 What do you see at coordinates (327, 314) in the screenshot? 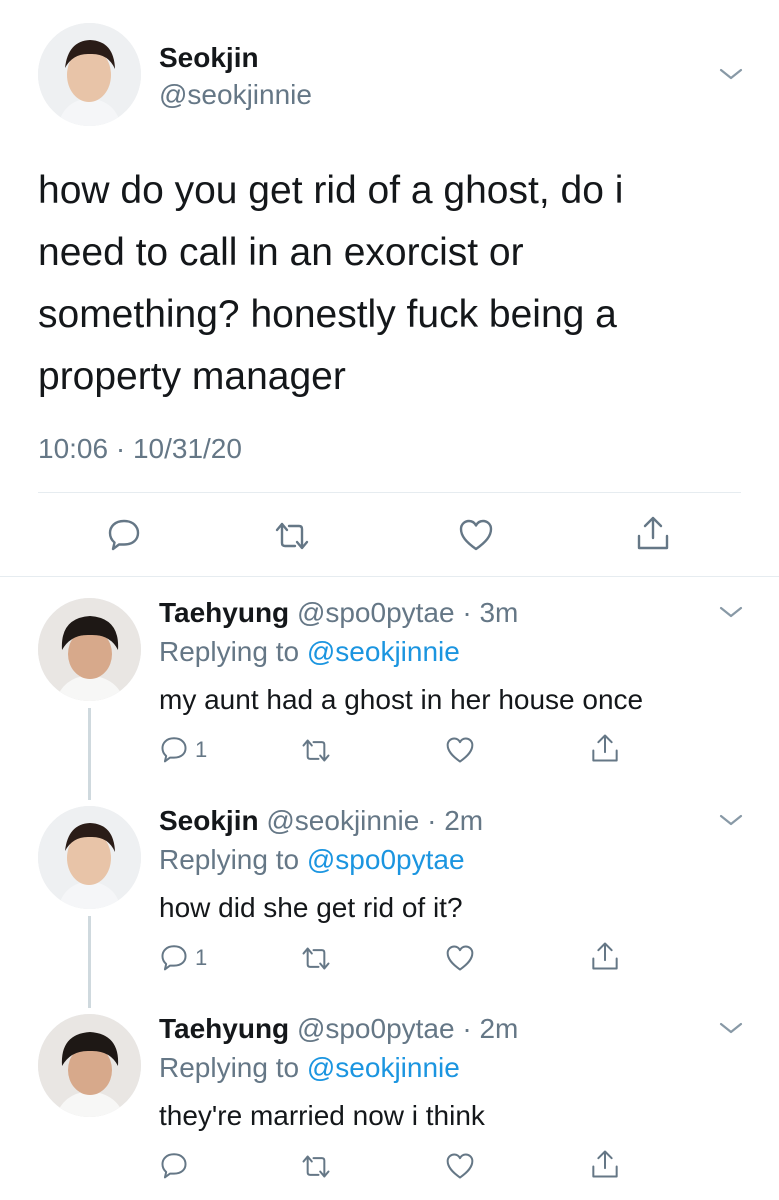
I see `tweet-text-line: something? honestly fuck being a` at bounding box center [327, 314].